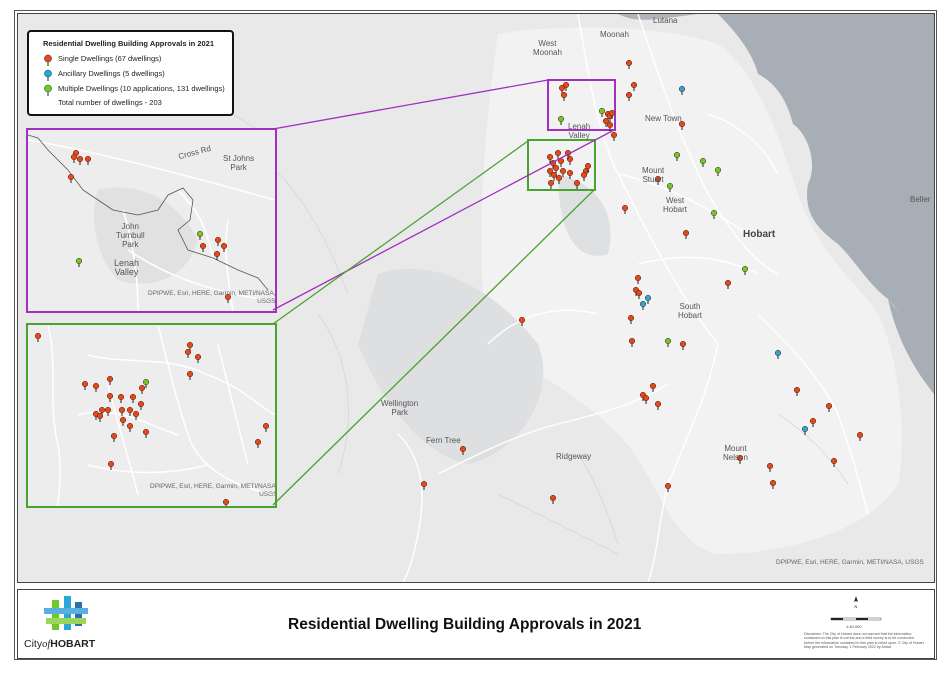 The height and width of the screenshot is (673, 951). I want to click on legend-total-label: Total number of dwellings - 203, so click(110, 102).